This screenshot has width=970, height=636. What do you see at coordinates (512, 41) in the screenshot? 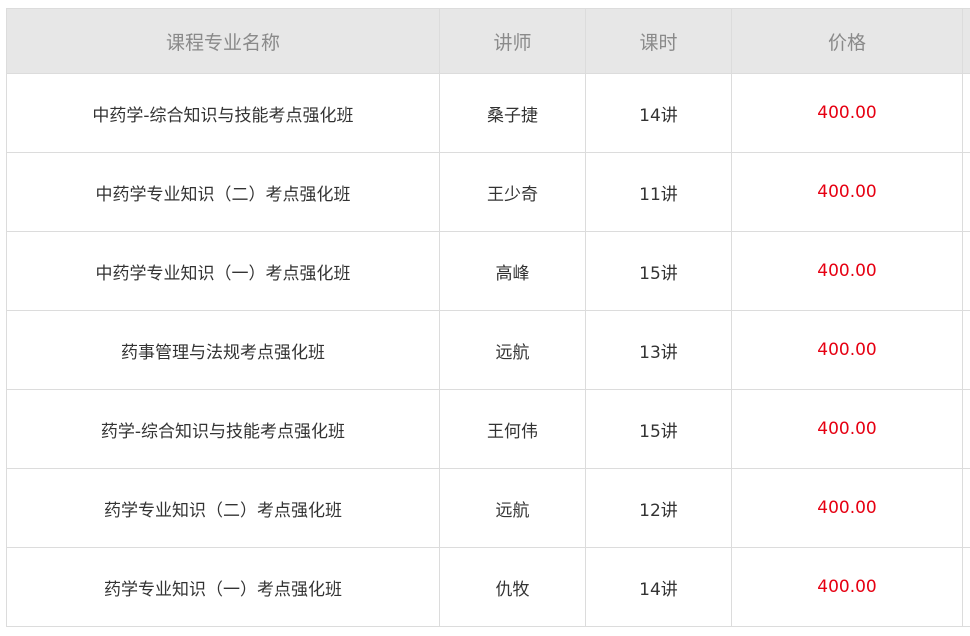
I see `header-teacher: 讲师` at bounding box center [512, 41].